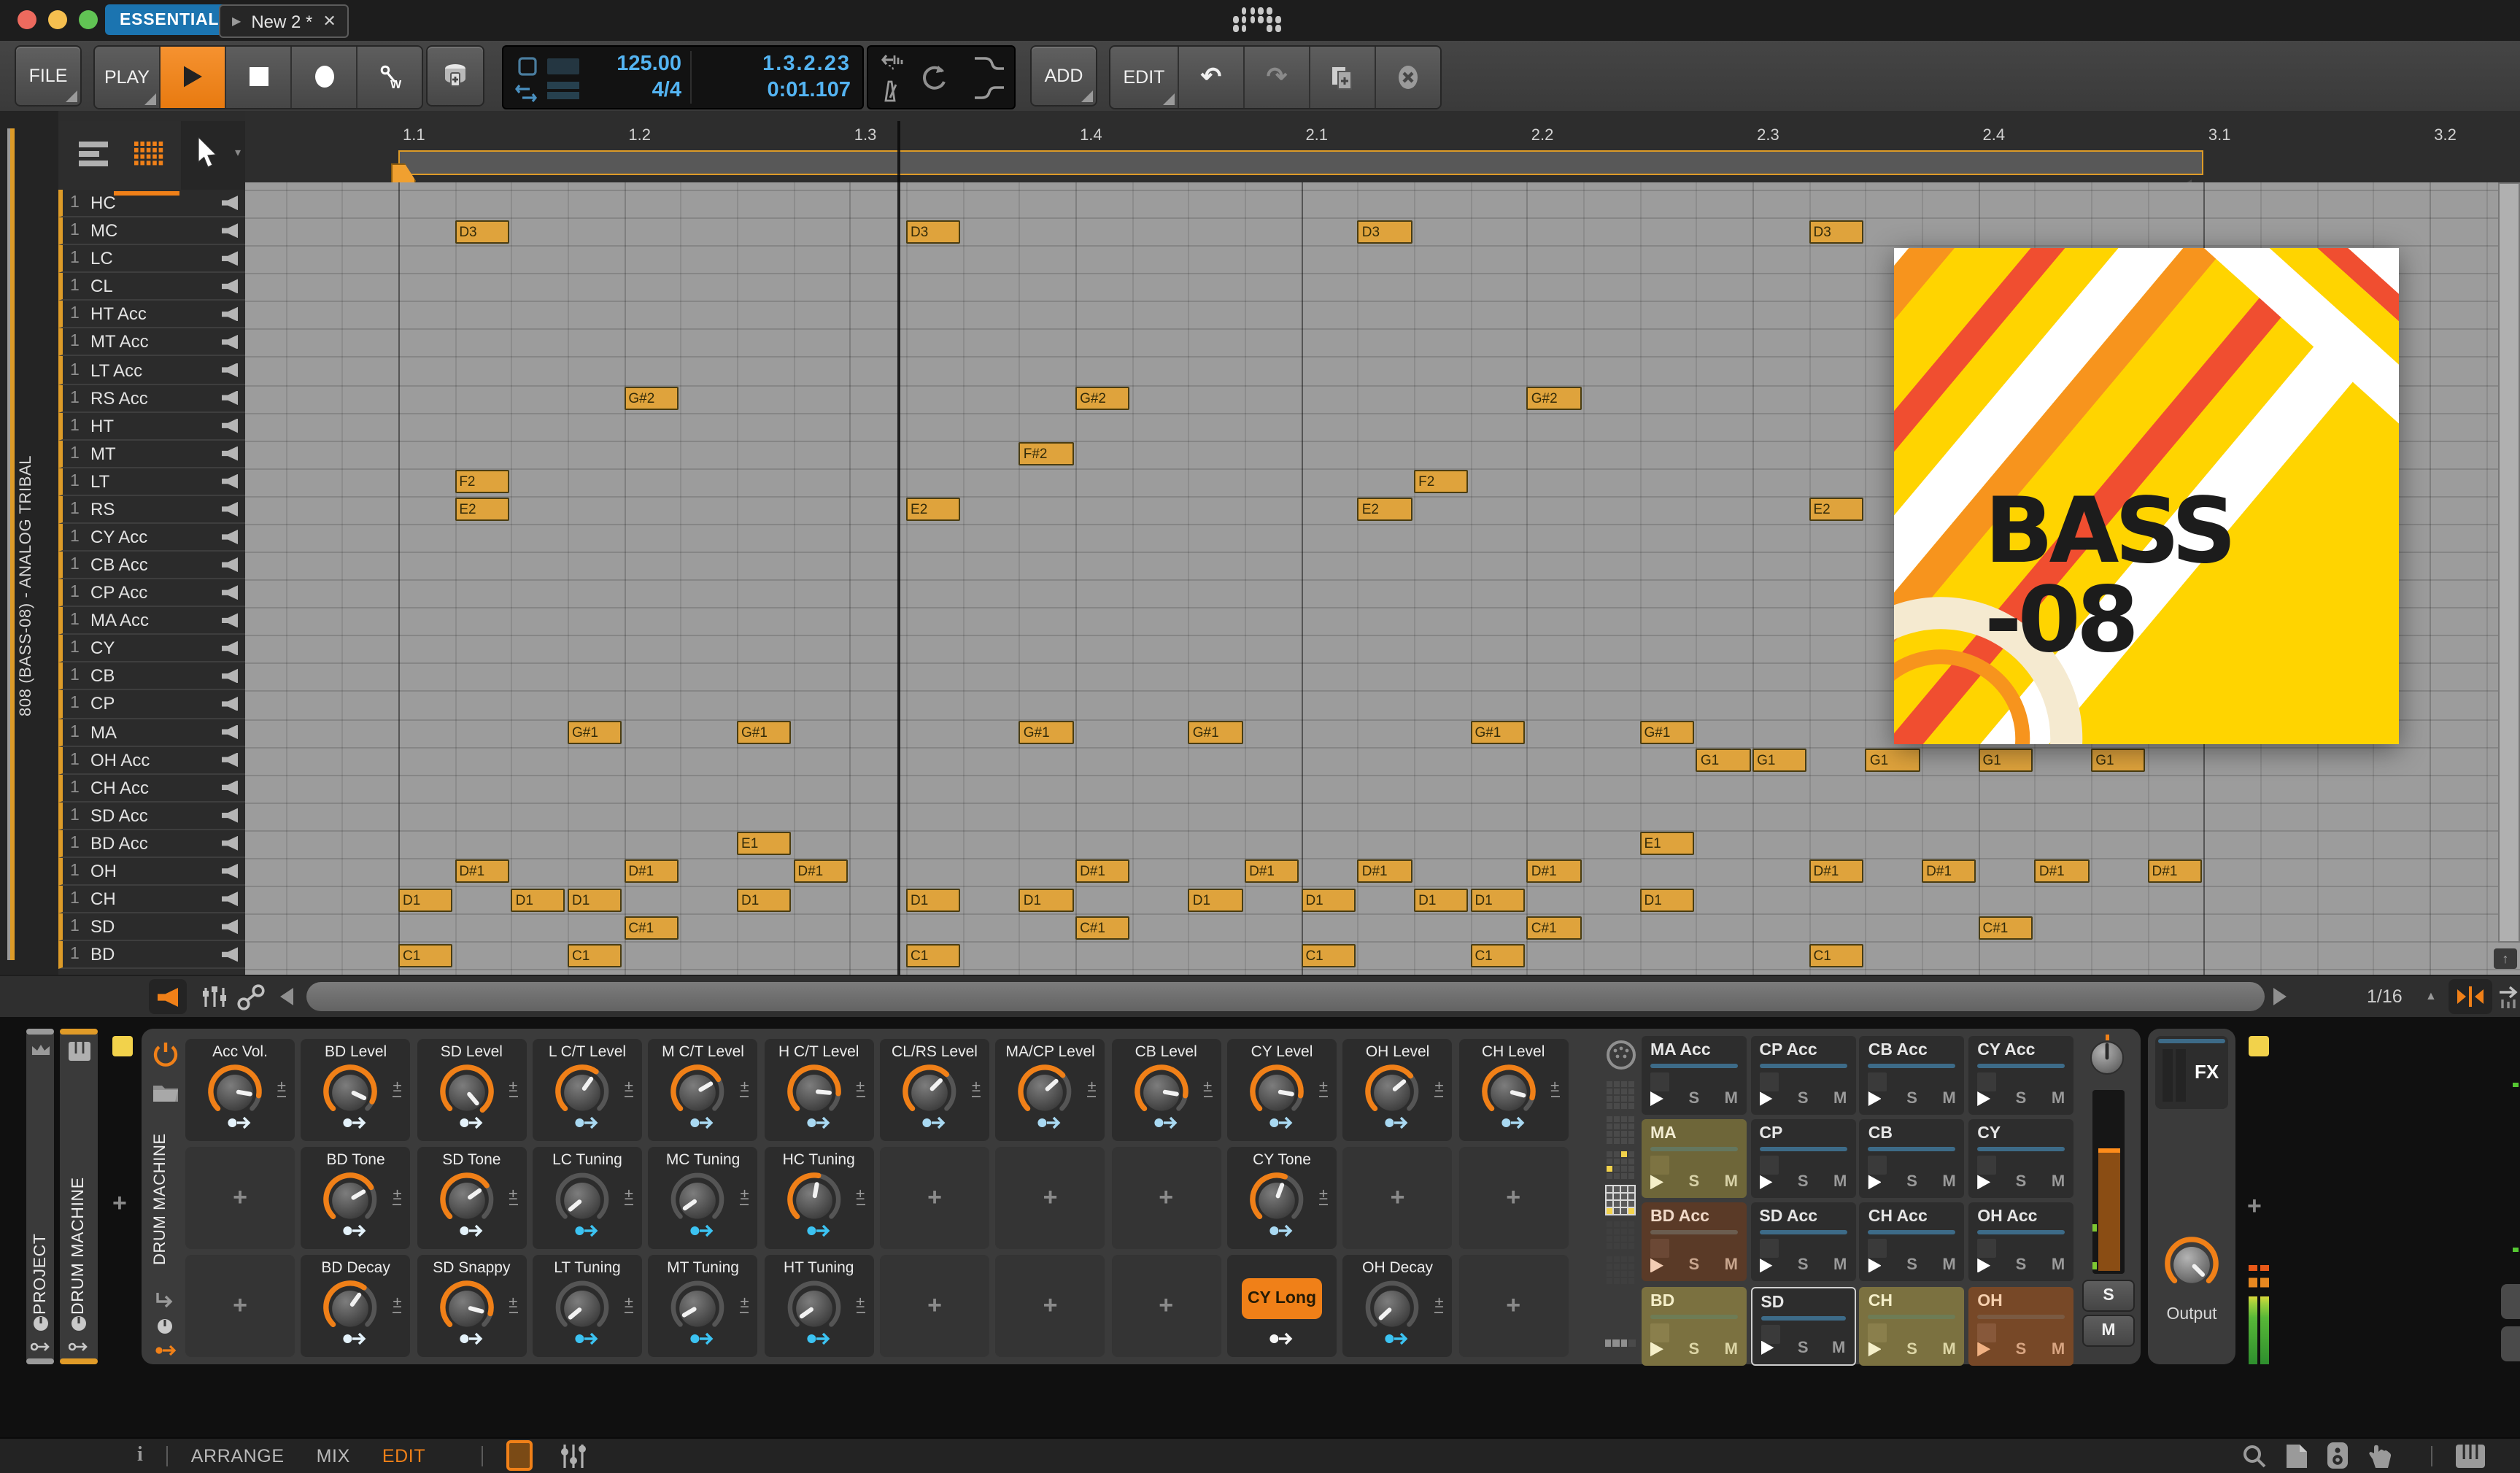 This screenshot has width=2520, height=1473. I want to click on track-row-RS Acc: 1 RS Acc, so click(151, 398).